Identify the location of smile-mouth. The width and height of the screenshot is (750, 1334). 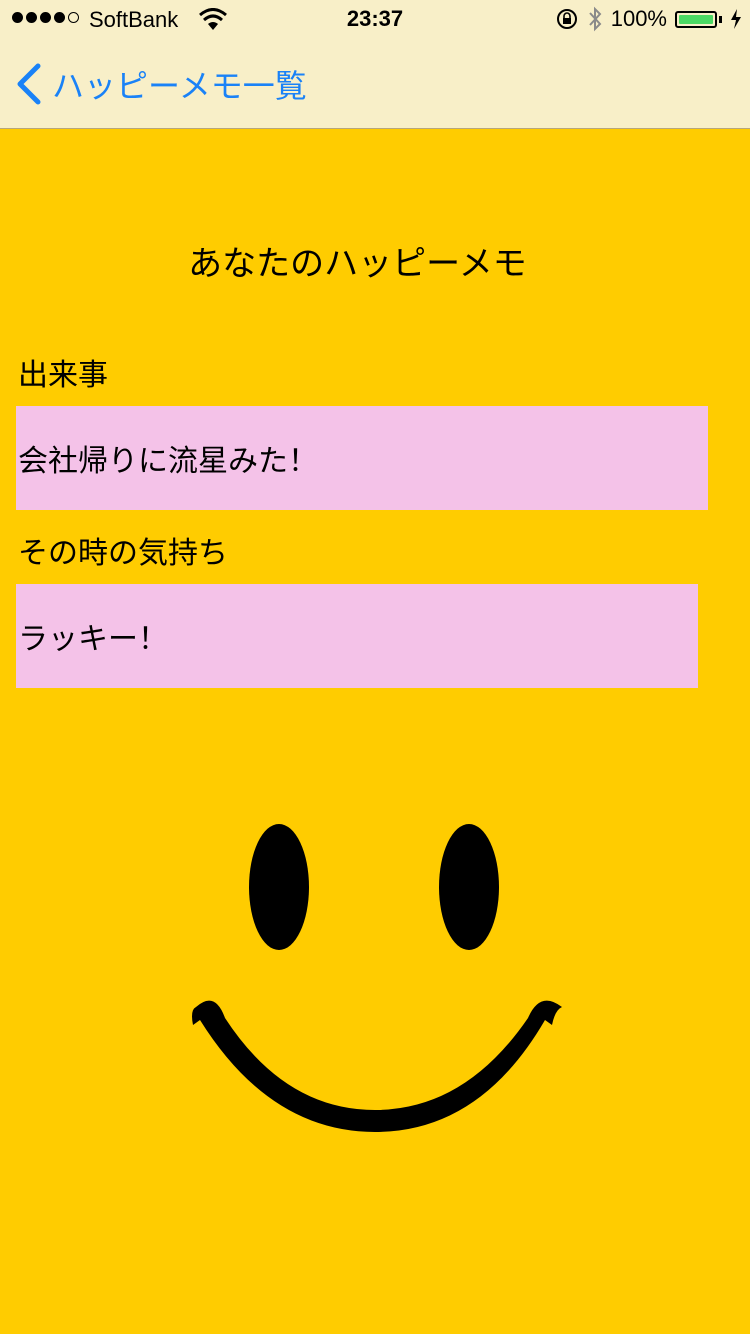
(377, 1066).